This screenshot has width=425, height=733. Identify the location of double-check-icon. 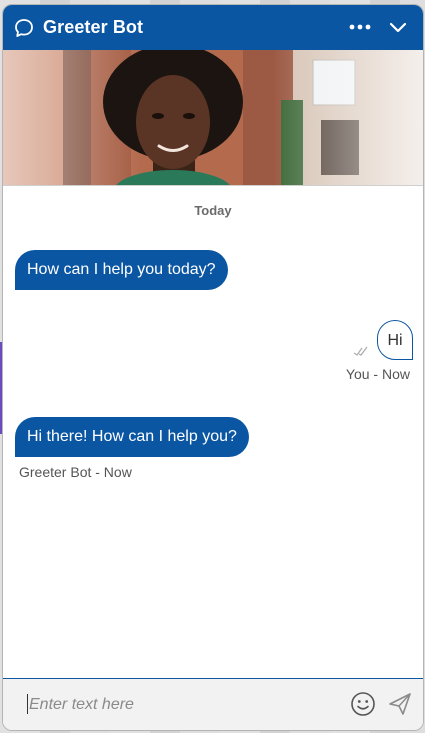
(360, 351).